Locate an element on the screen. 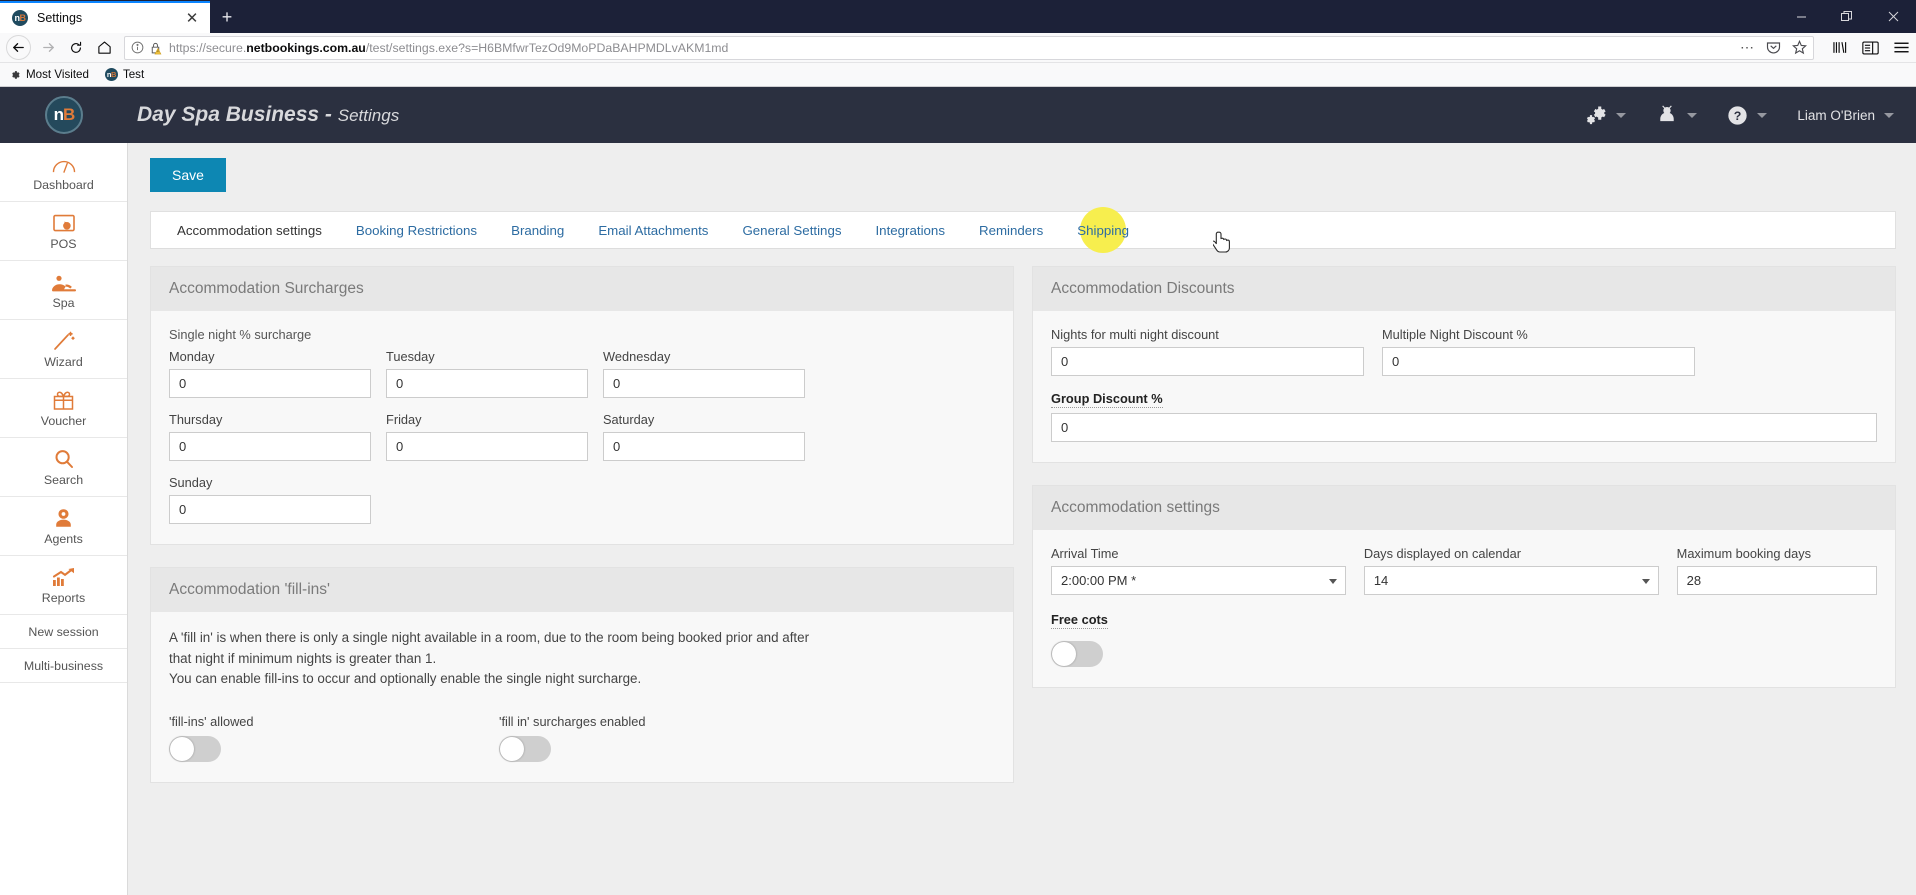  sidebar-item-dashboard: Dashboard is located at coordinates (63, 172).